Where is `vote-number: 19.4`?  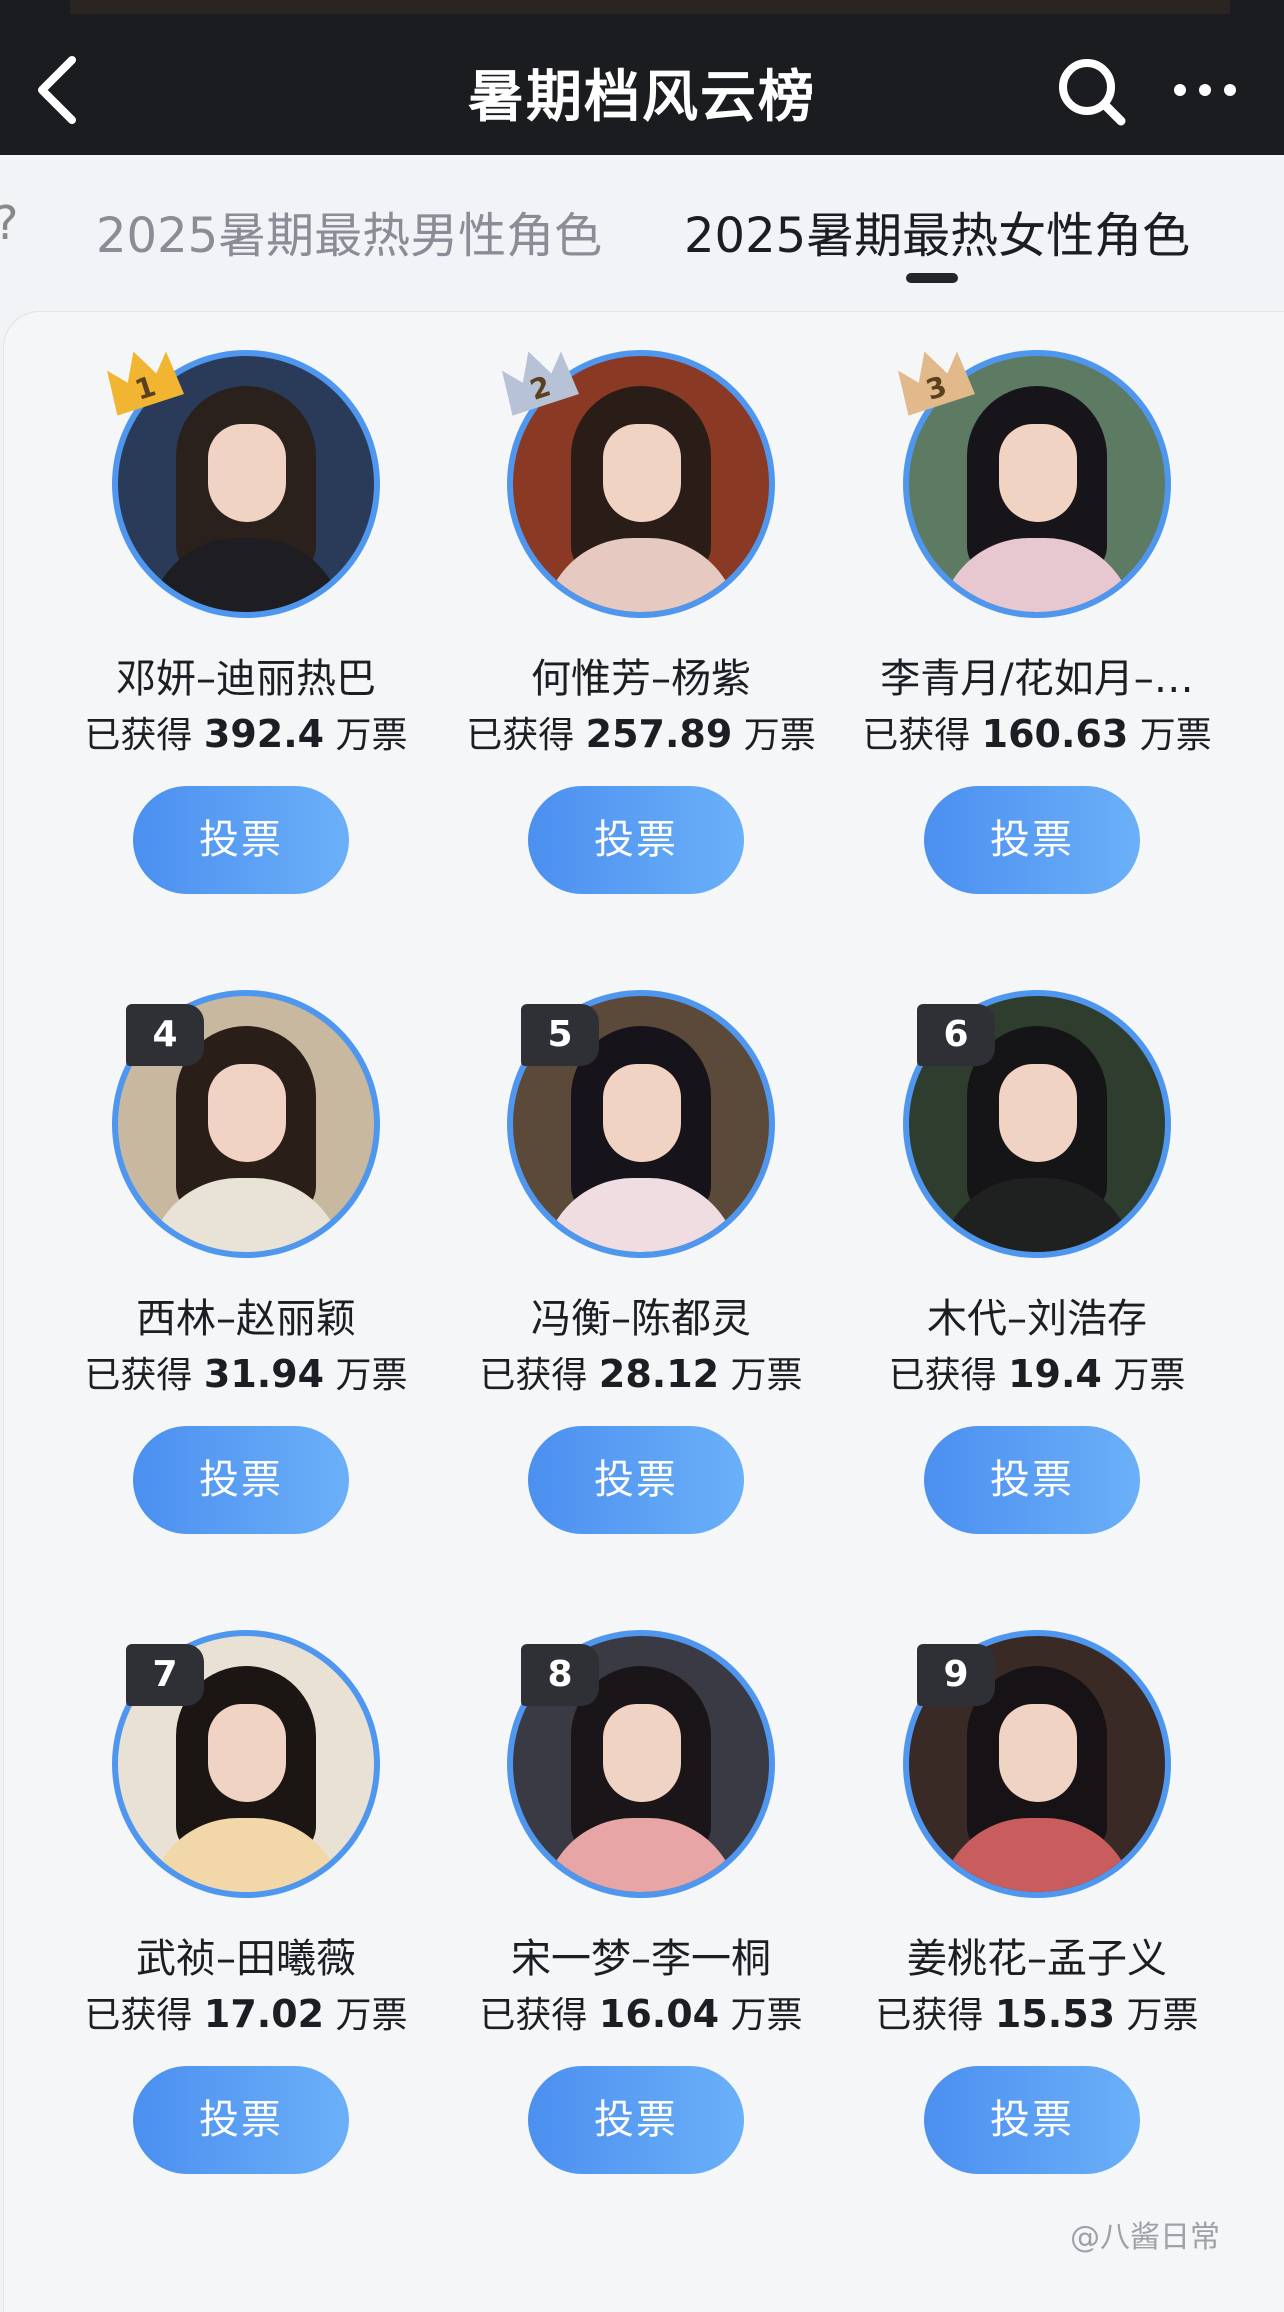
vote-number: 19.4 is located at coordinates (1055, 1374).